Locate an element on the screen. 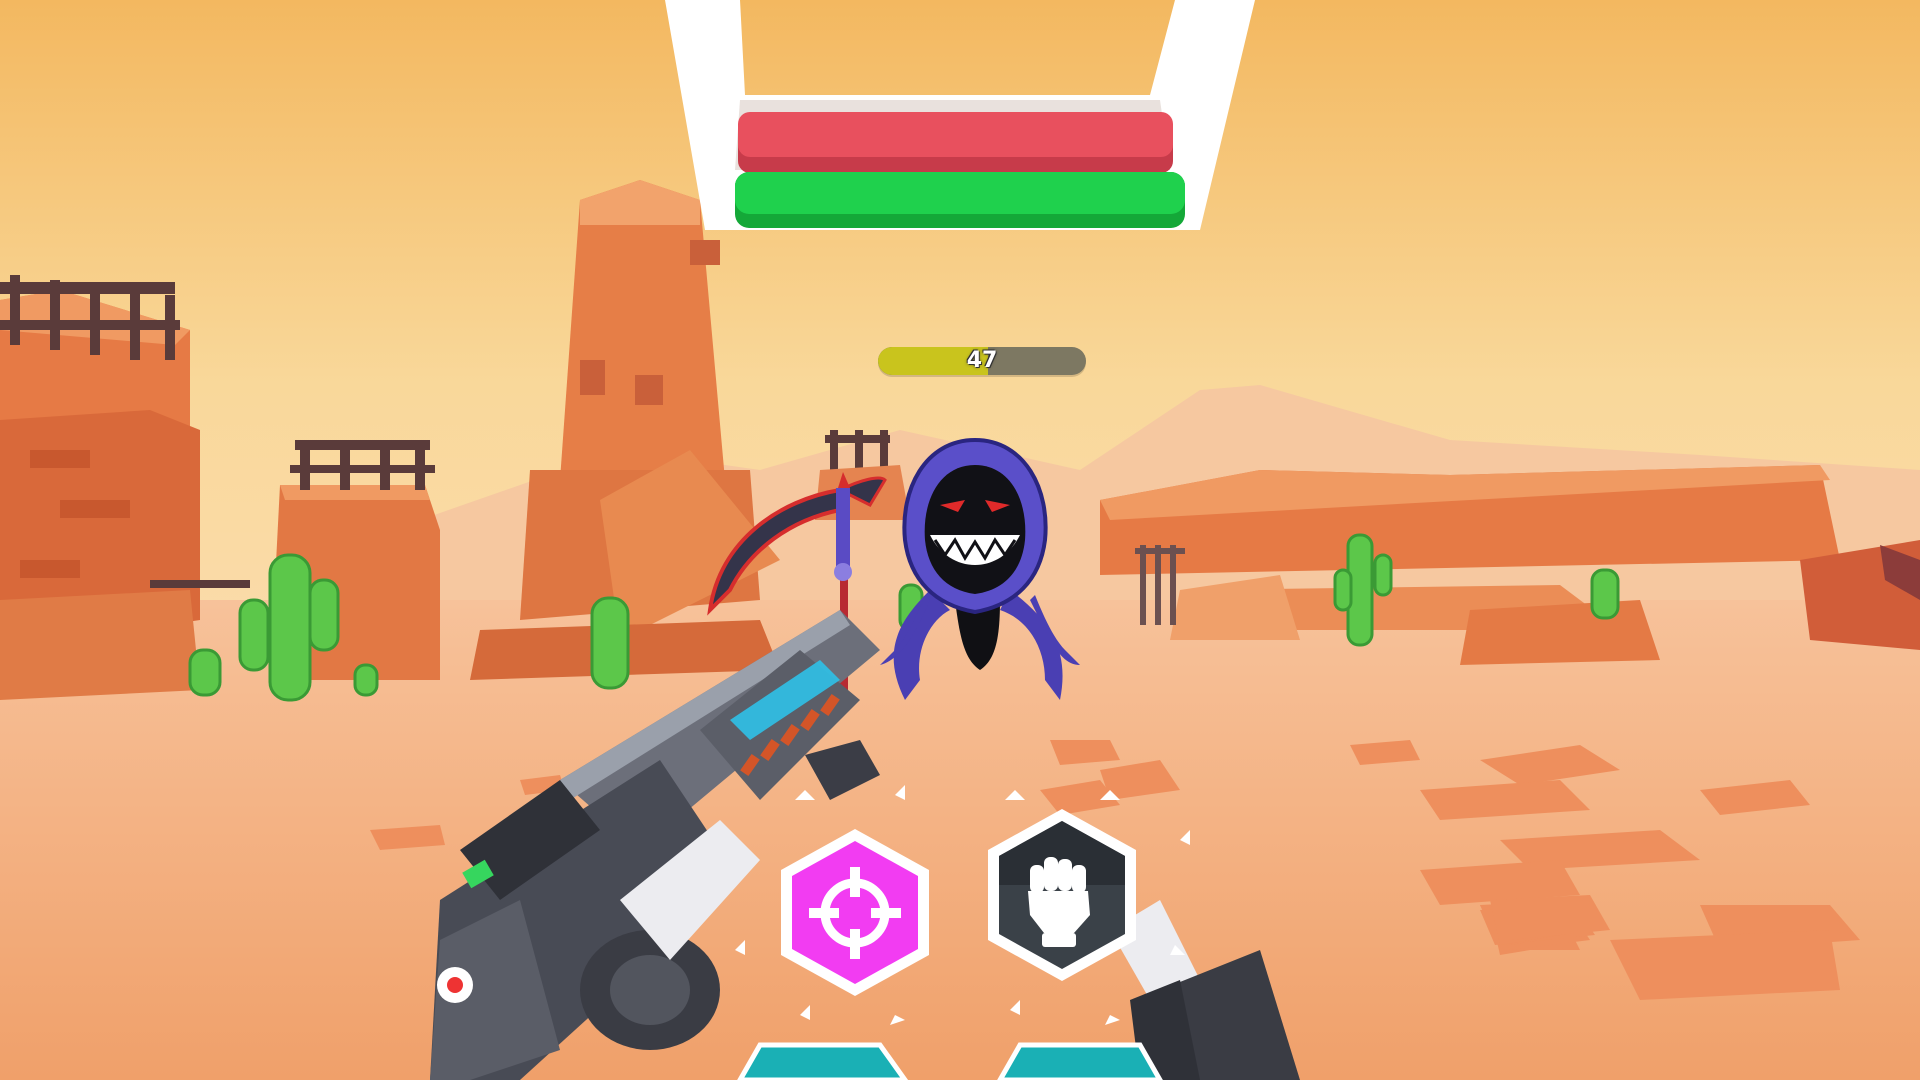 This screenshot has height=1080, width=1920. enemy-health-value: 47 is located at coordinates (982, 360).